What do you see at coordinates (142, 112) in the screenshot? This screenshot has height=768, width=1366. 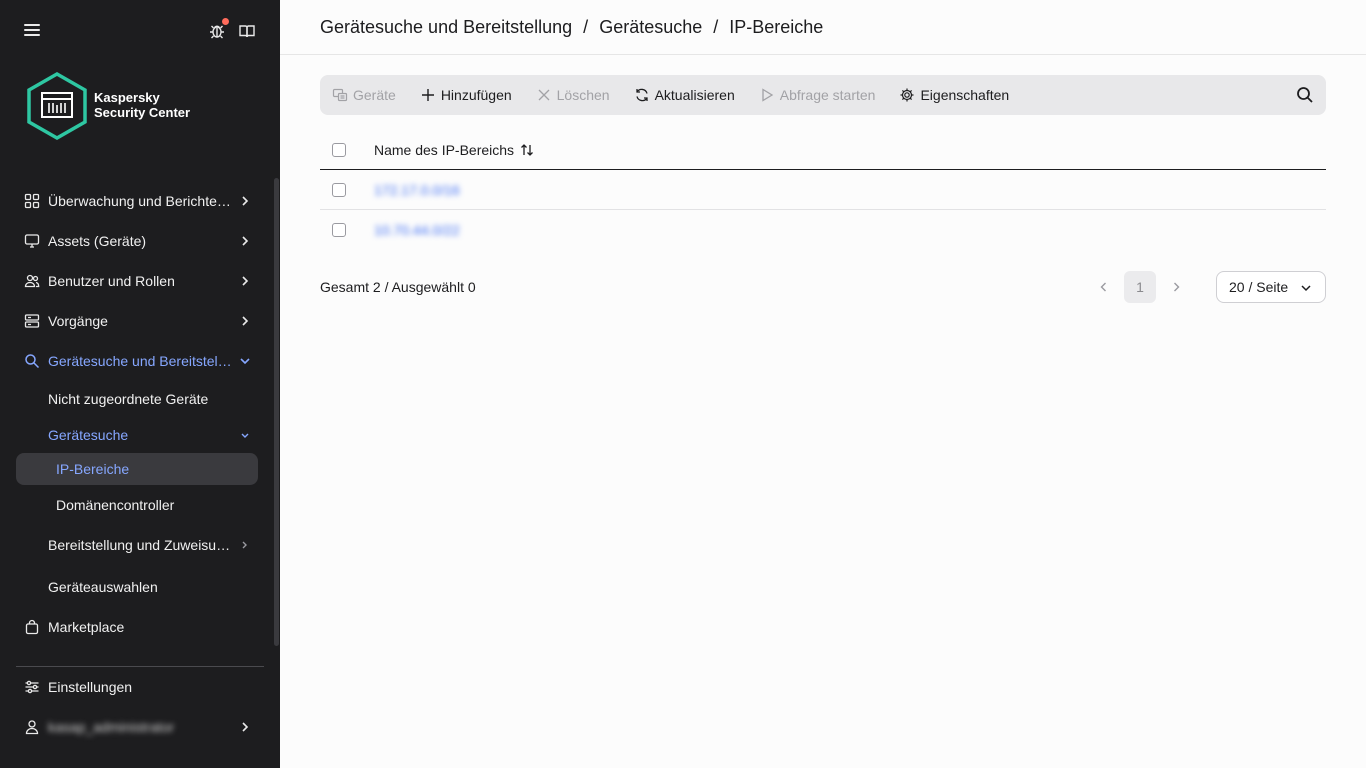 I see `brand-line-2: Security Center` at bounding box center [142, 112].